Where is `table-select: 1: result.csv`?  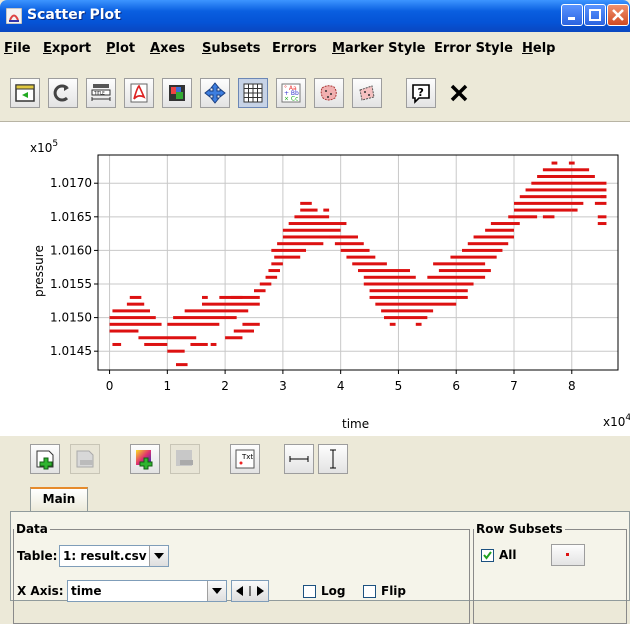 table-select: 1: result.csv is located at coordinates (114, 556).